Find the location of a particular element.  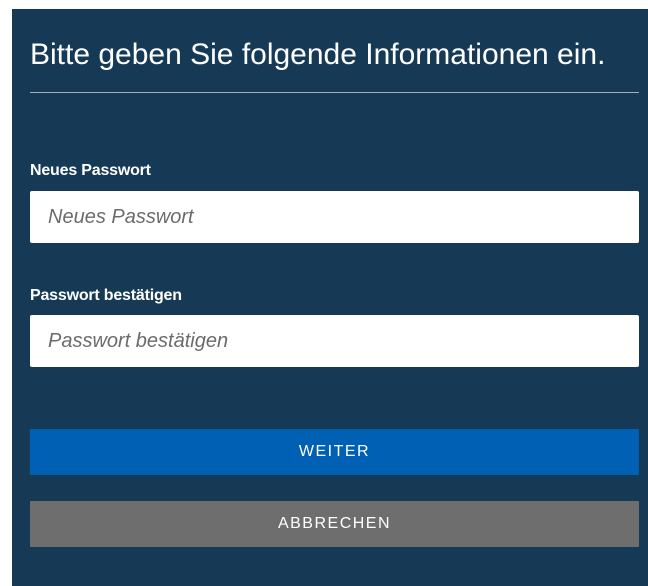

continue-button: WEITER is located at coordinates (334, 452).